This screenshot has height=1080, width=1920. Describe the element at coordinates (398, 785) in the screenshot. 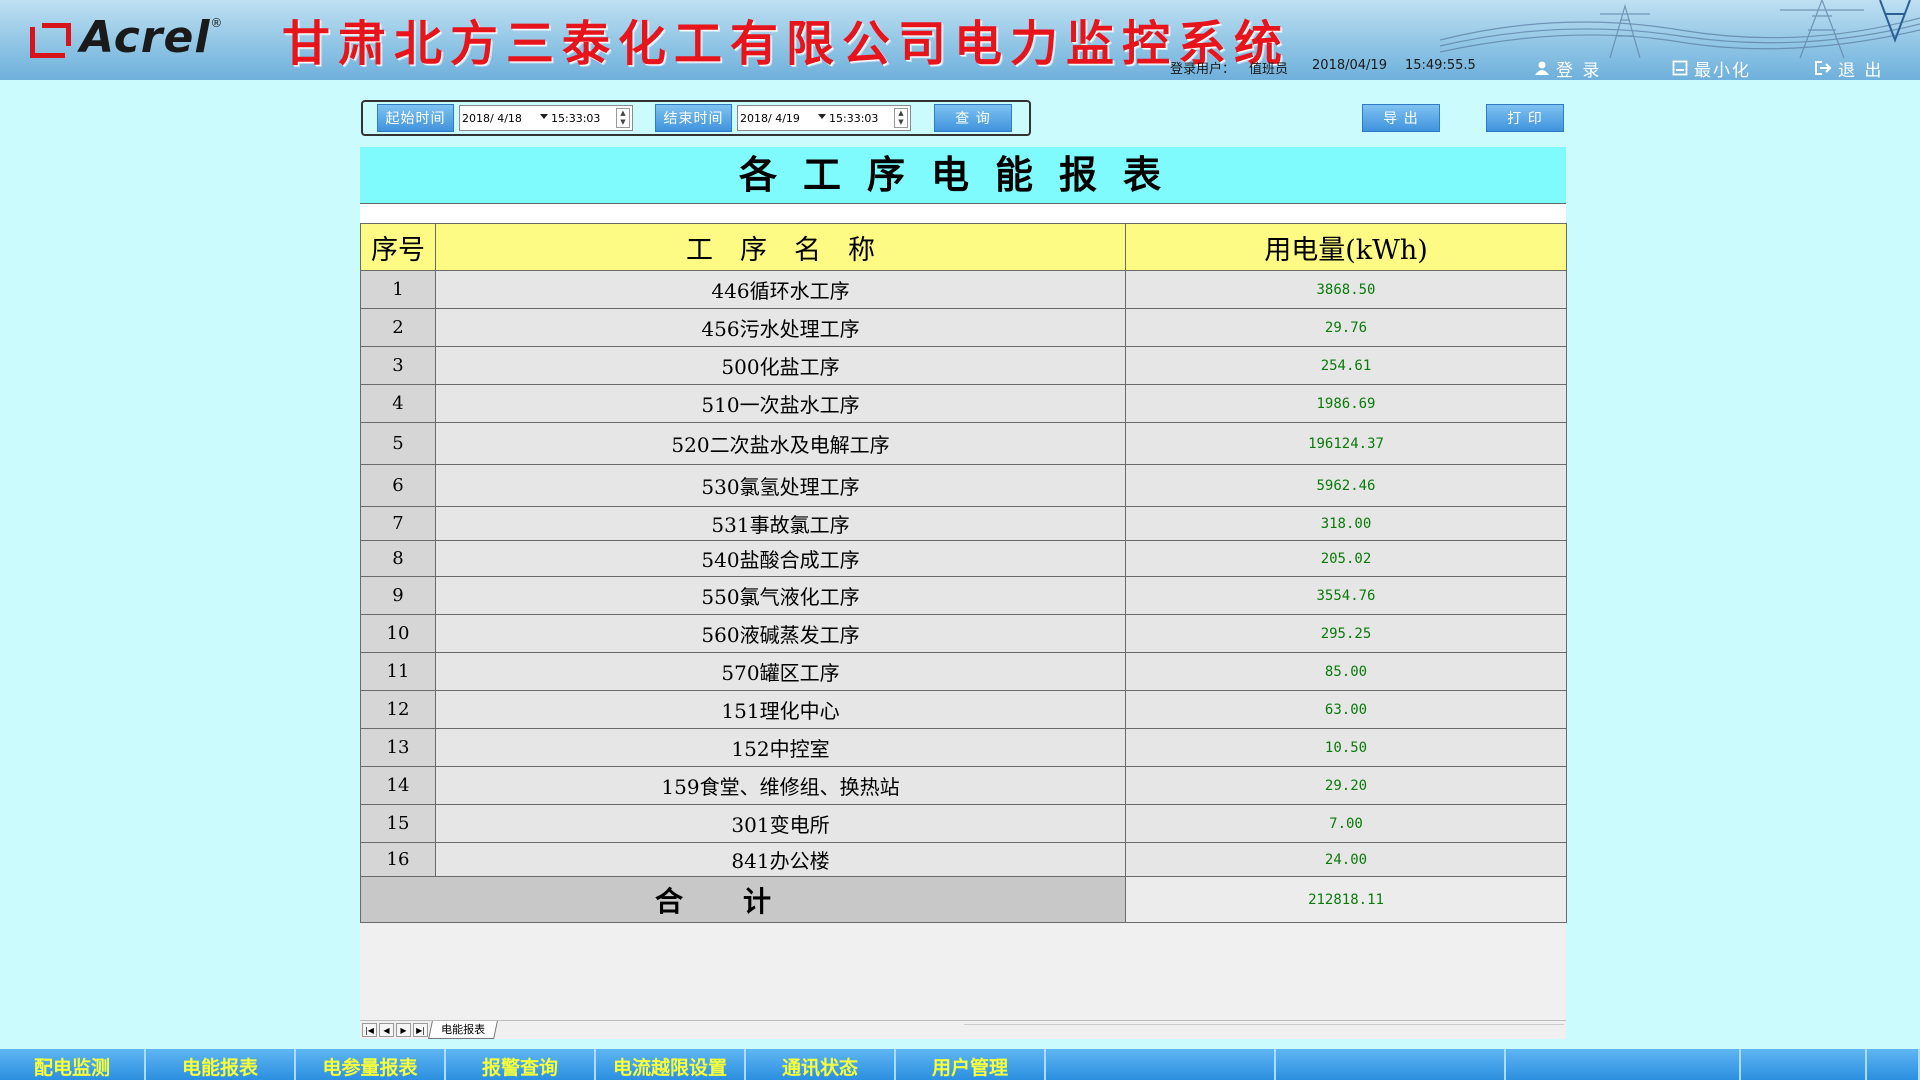

I see `row-index: 14` at that location.